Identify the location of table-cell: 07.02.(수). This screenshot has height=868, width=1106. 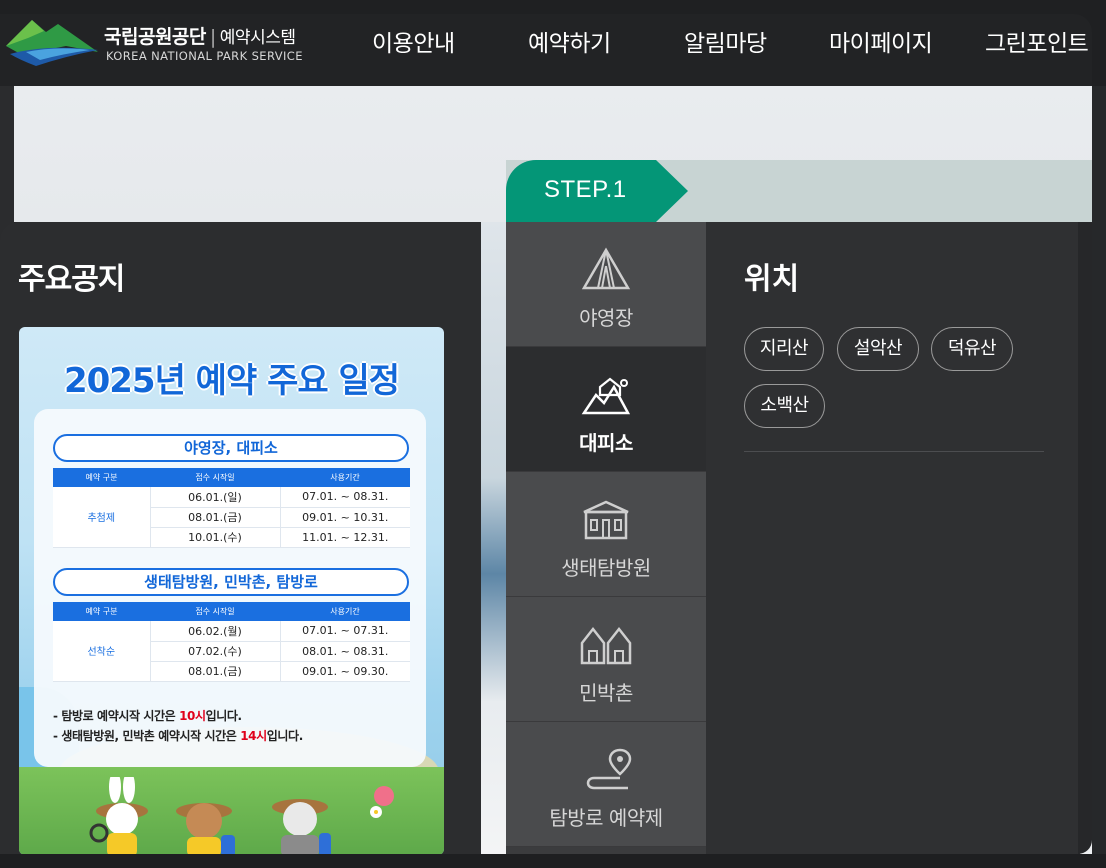
(214, 651).